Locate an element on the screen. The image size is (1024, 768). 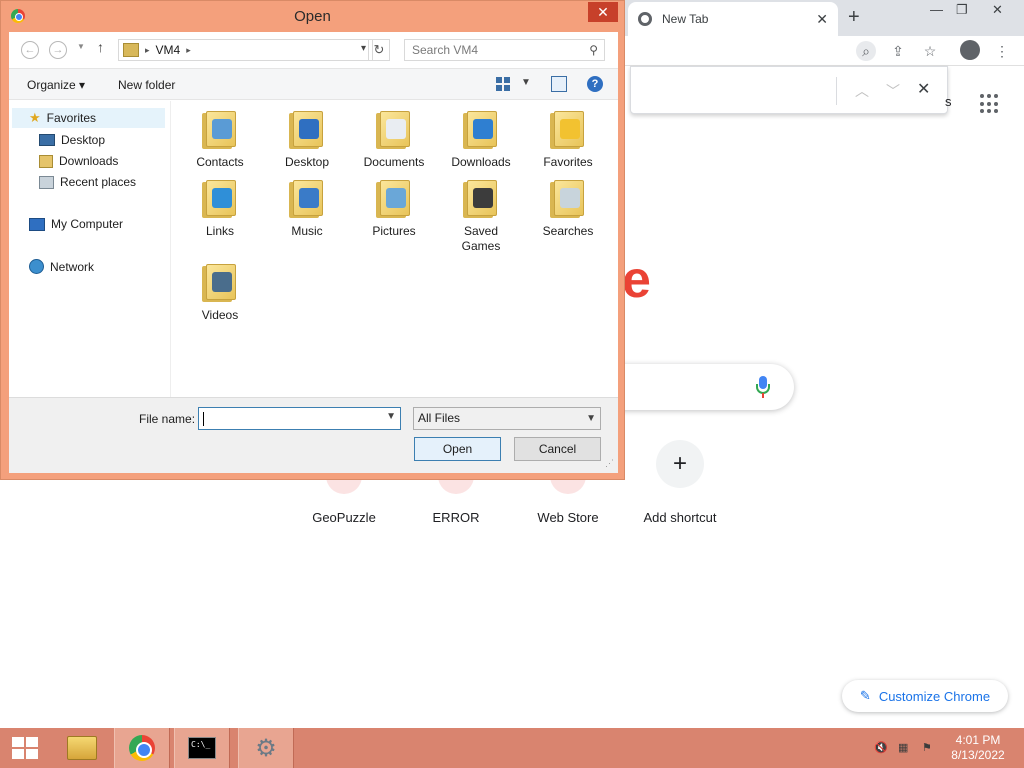
desktop-folder-icon is located at coordinates (307, 129).